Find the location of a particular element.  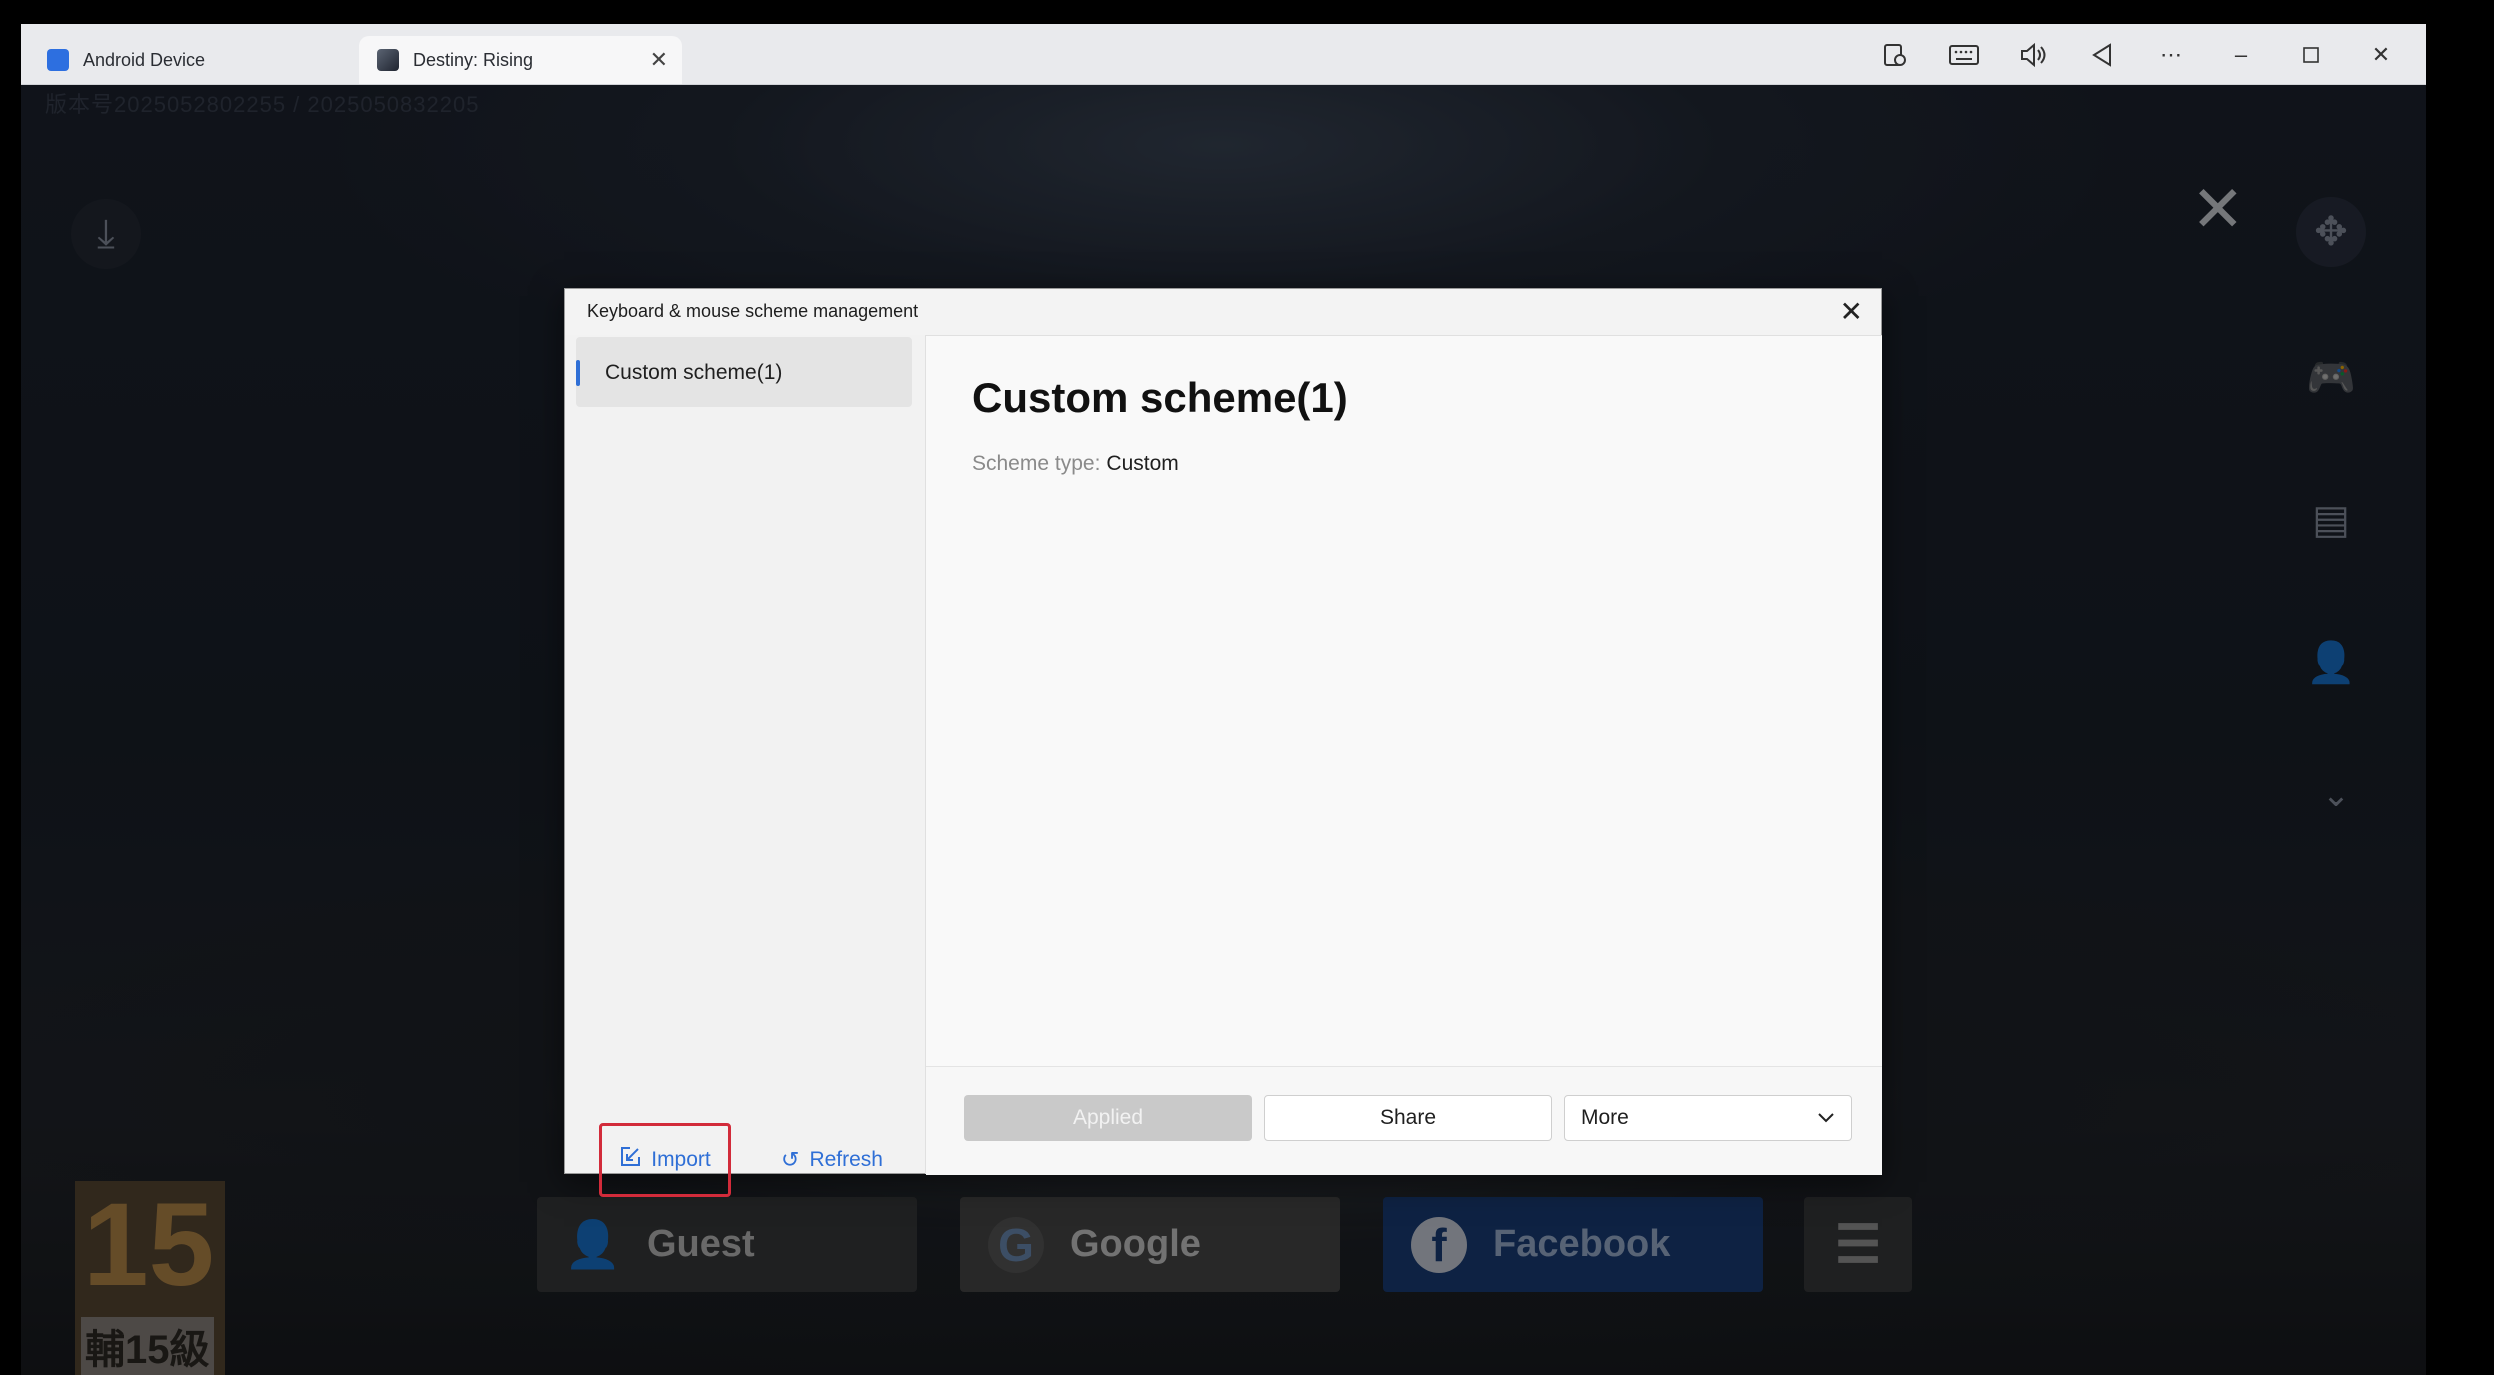

refresh-button: ↺ Refresh is located at coordinates (832, 1160).